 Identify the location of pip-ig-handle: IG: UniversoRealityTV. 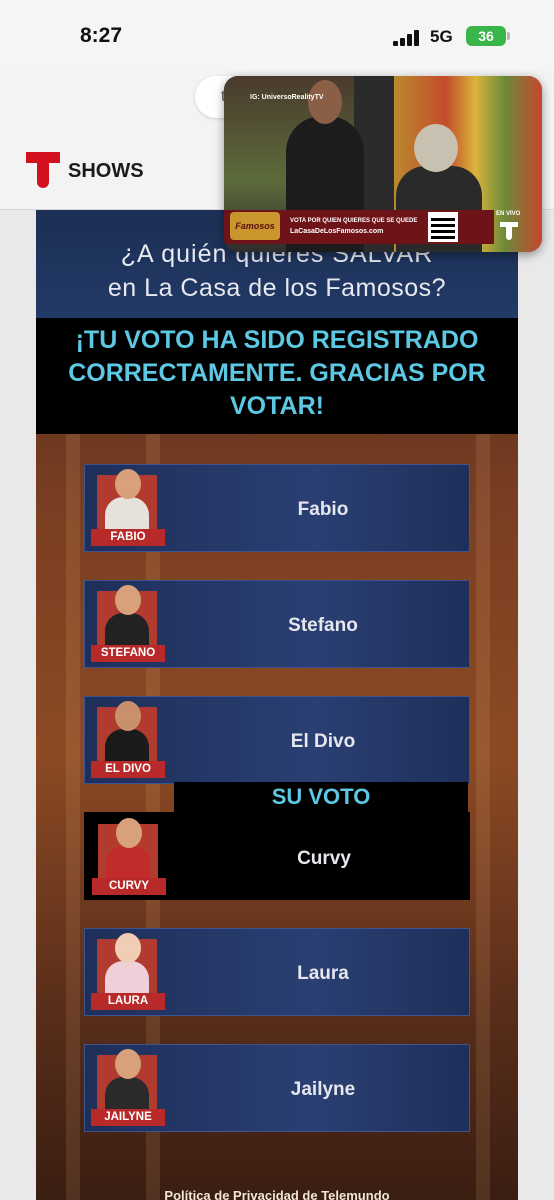
(287, 97).